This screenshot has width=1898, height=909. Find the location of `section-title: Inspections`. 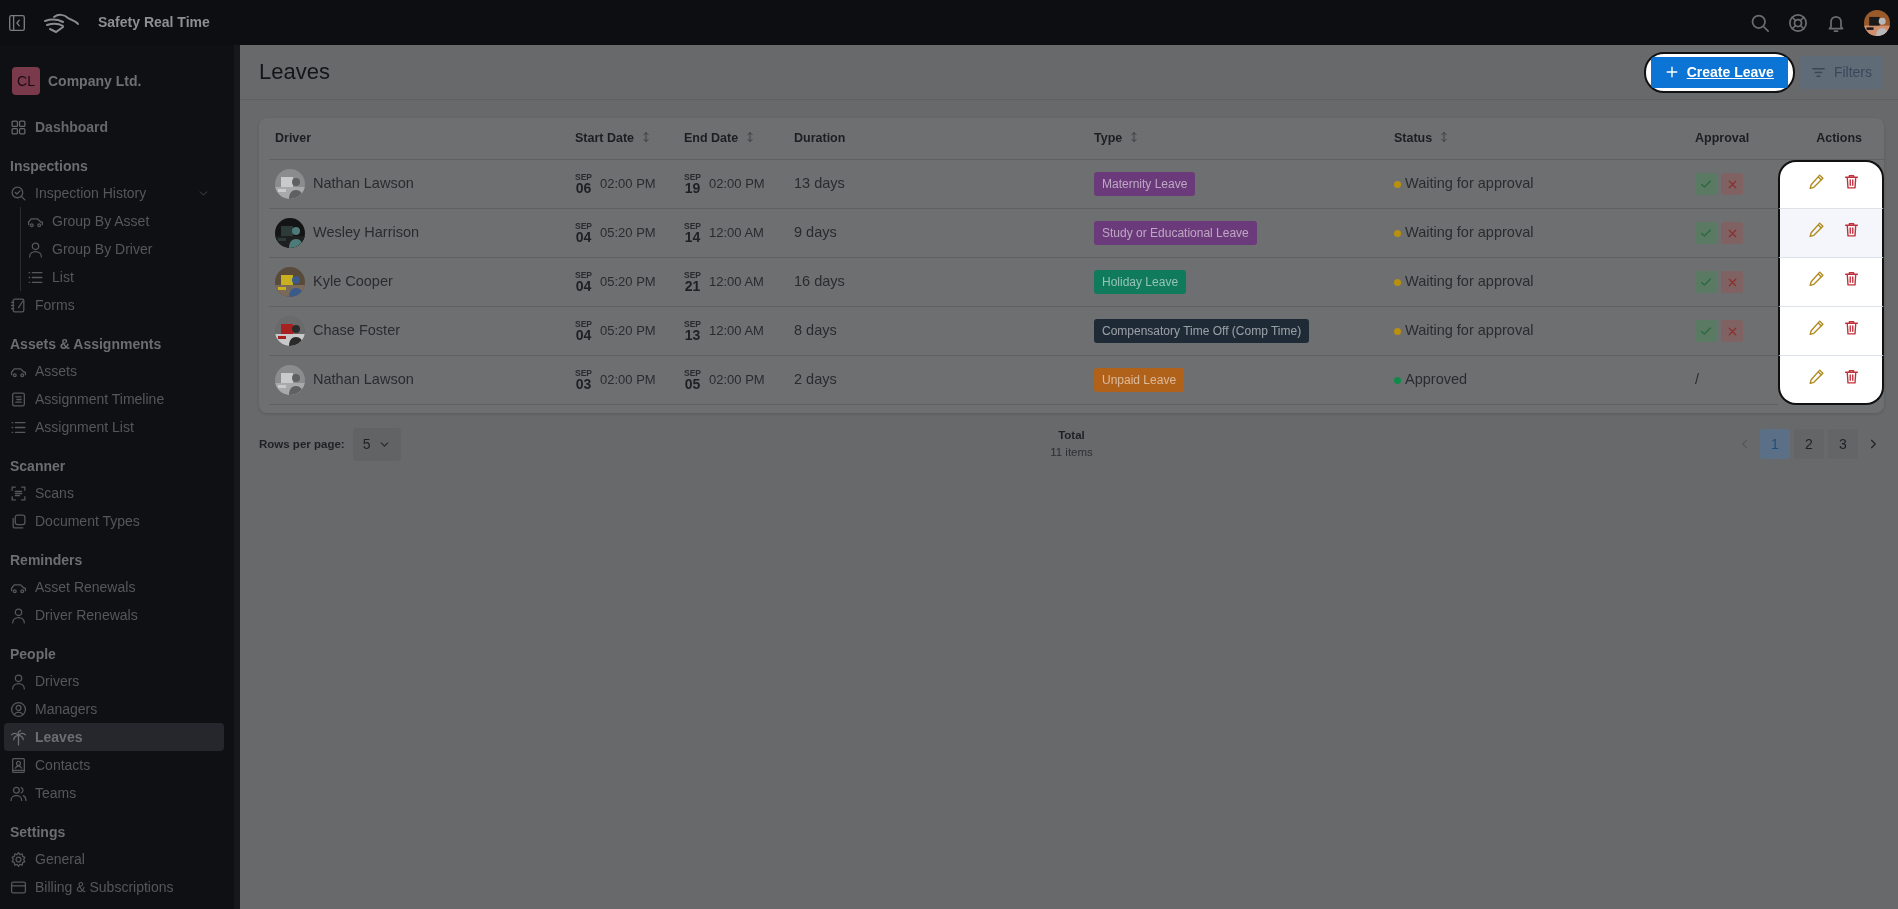

section-title: Inspections is located at coordinates (49, 166).